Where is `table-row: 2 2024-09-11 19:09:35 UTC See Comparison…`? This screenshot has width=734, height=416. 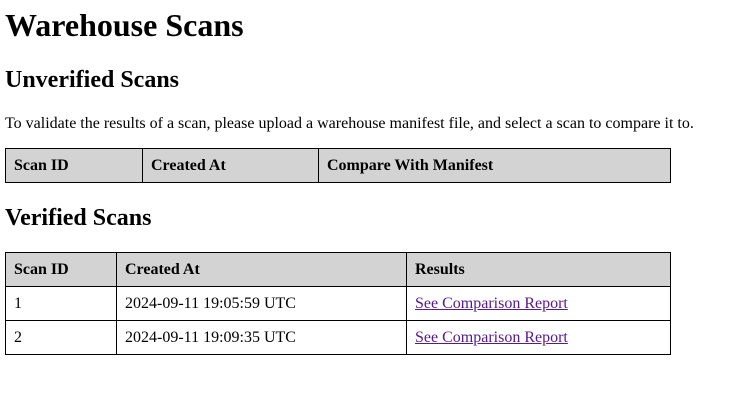 table-row: 2 2024-09-11 19:09:35 UTC See Comparison… is located at coordinates (338, 337).